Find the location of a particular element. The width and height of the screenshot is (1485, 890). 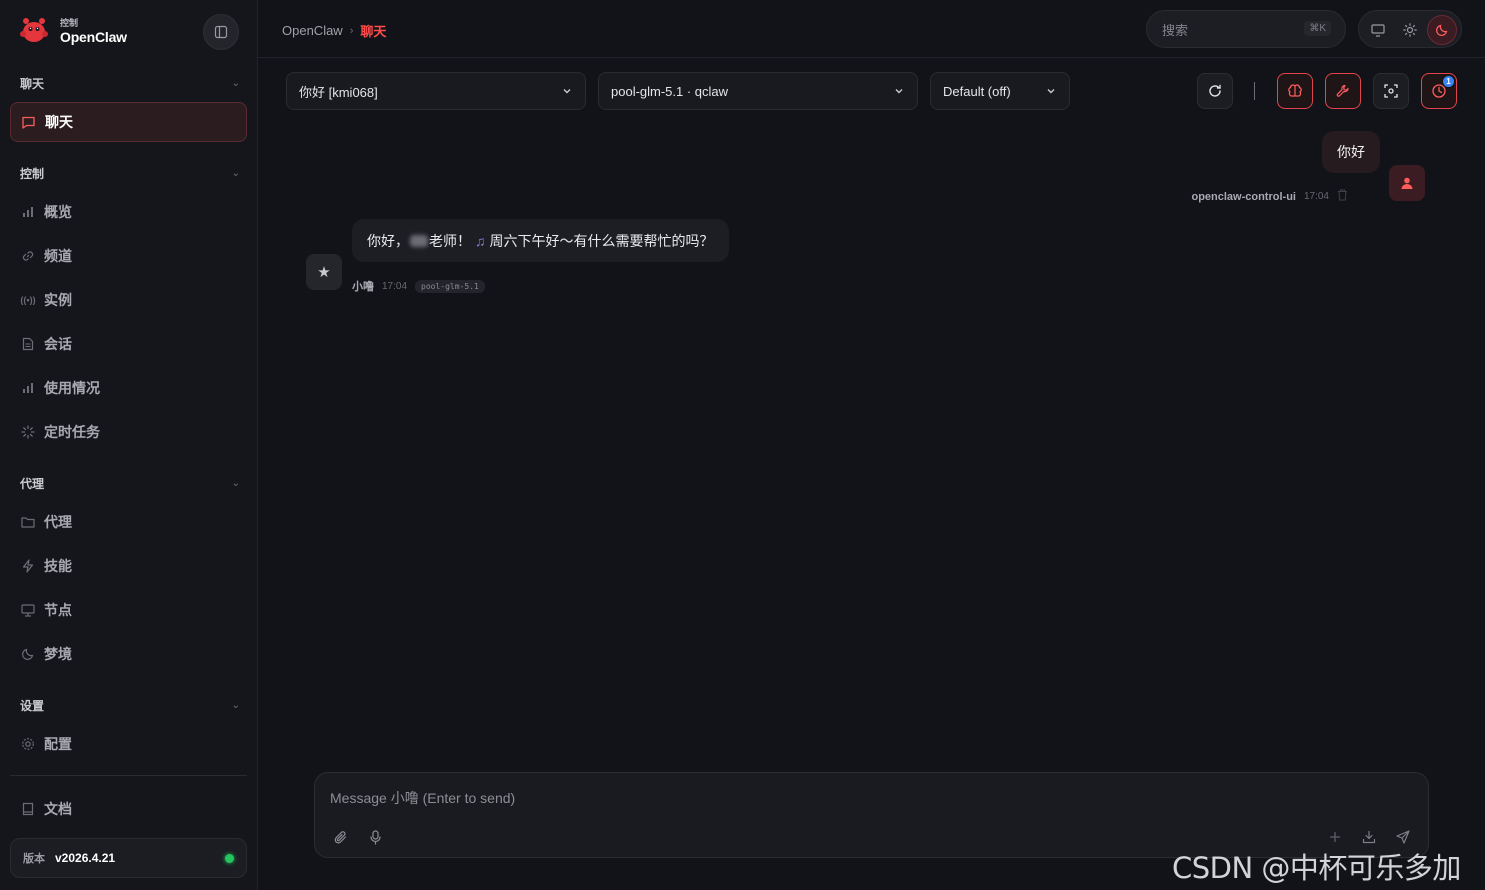

download-icon is located at coordinates (1369, 837).